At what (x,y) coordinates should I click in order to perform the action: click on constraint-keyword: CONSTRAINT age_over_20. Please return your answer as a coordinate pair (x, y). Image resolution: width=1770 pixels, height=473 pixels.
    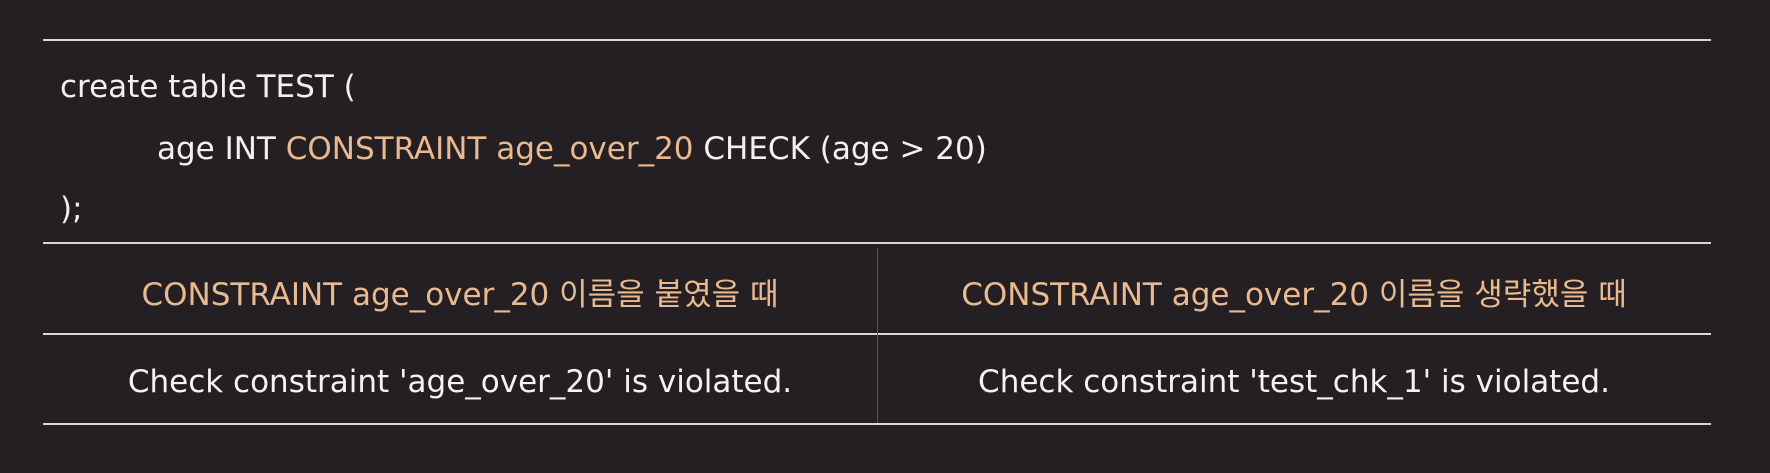
    Looking at the image, I should click on (489, 149).